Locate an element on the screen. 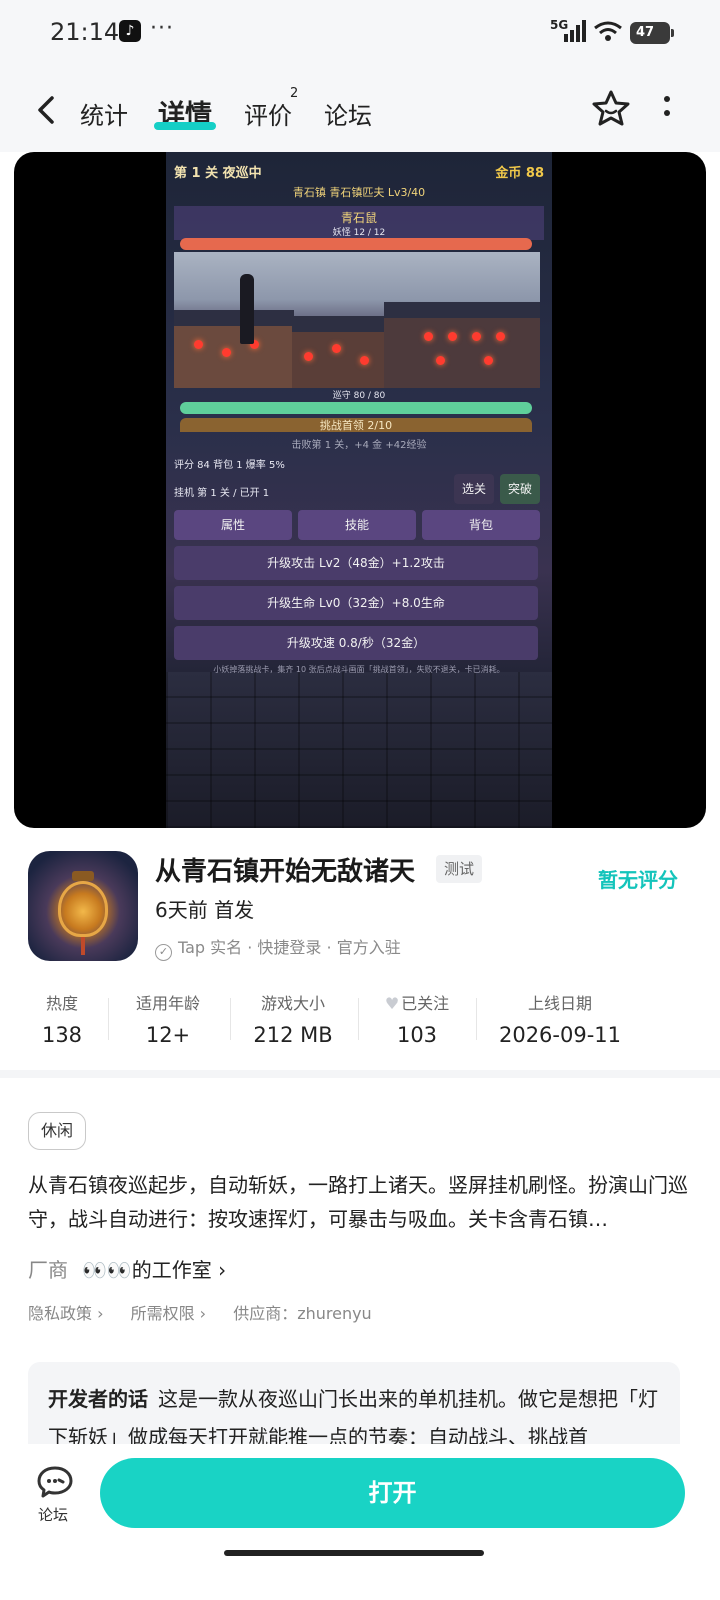 The image size is (720, 1600). top-nav: 统计 详情 评价 2 论坛 is located at coordinates (360, 109).